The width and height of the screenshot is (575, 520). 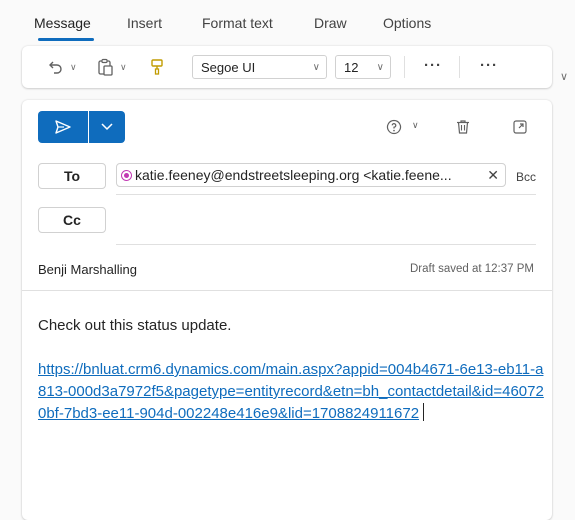 I want to click on tab-draw: Draw, so click(x=330, y=23).